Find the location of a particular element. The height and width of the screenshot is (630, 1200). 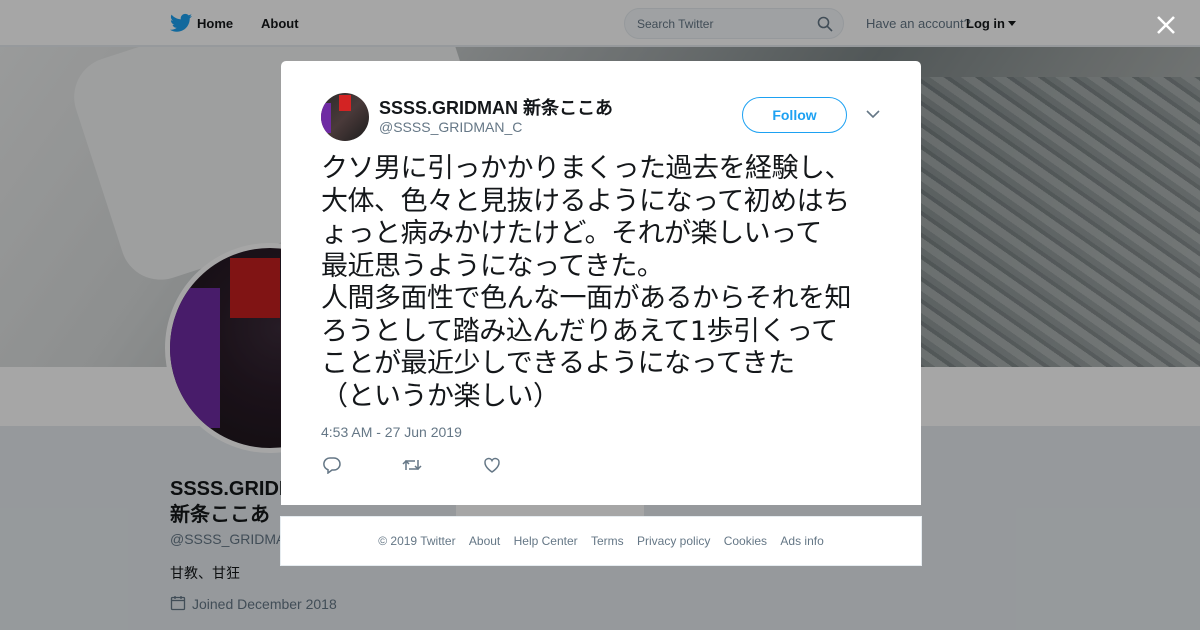

footer-privacy-link: Privacy policy is located at coordinates (673, 541).